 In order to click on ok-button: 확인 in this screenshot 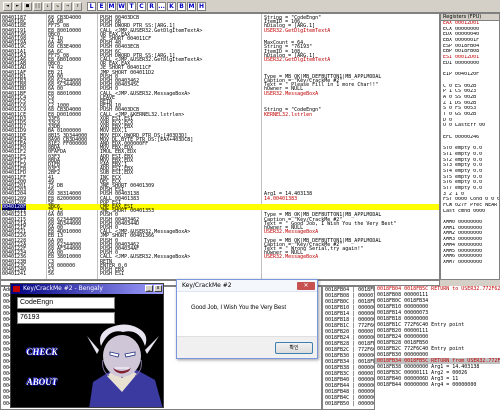, I will do `click(294, 348)`.